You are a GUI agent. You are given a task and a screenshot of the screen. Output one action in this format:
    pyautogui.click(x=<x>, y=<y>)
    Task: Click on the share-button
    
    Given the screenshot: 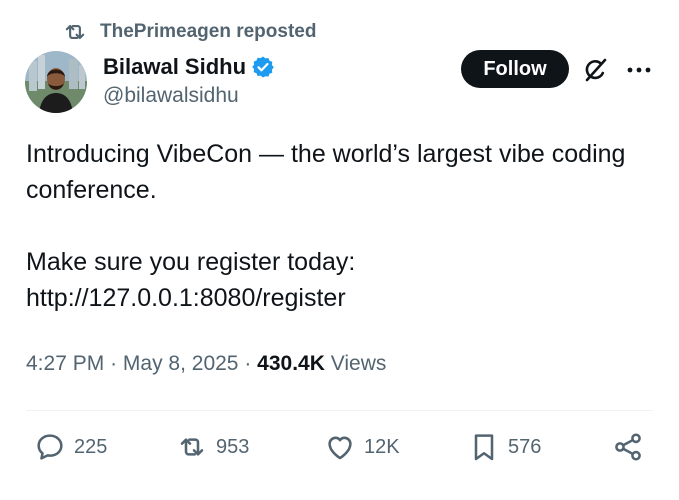 What is the action you would take?
    pyautogui.click(x=632, y=447)
    